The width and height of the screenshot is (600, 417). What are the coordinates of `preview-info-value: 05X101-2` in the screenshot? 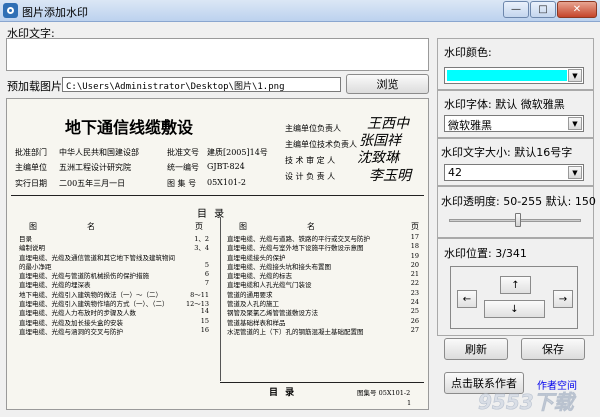 It's located at (226, 182).